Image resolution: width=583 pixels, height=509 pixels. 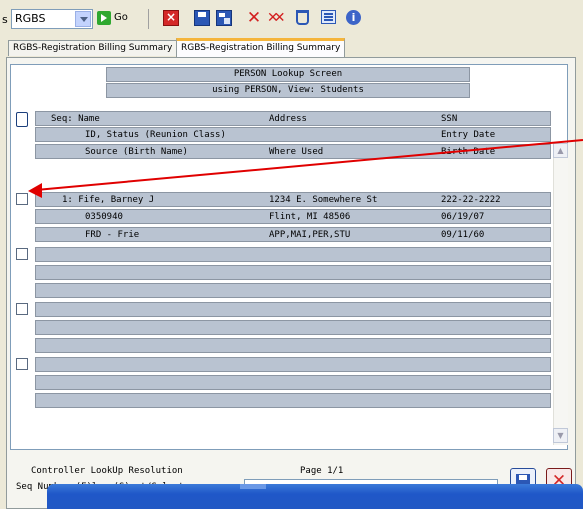 I want to click on header-ssn: SSN, so click(x=449, y=119).